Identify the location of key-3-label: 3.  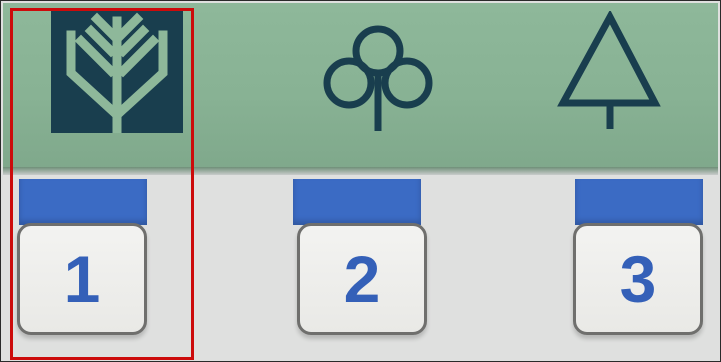
(638, 279).